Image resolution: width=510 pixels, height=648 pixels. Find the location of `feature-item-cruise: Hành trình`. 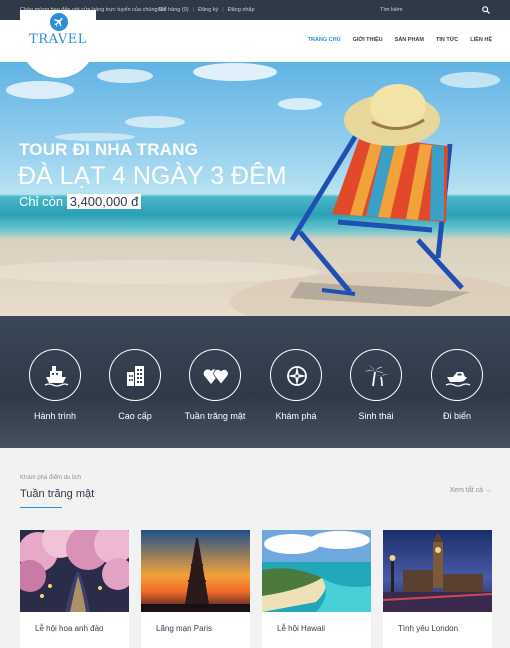

feature-item-cruise: Hành trình is located at coordinates (55, 385).